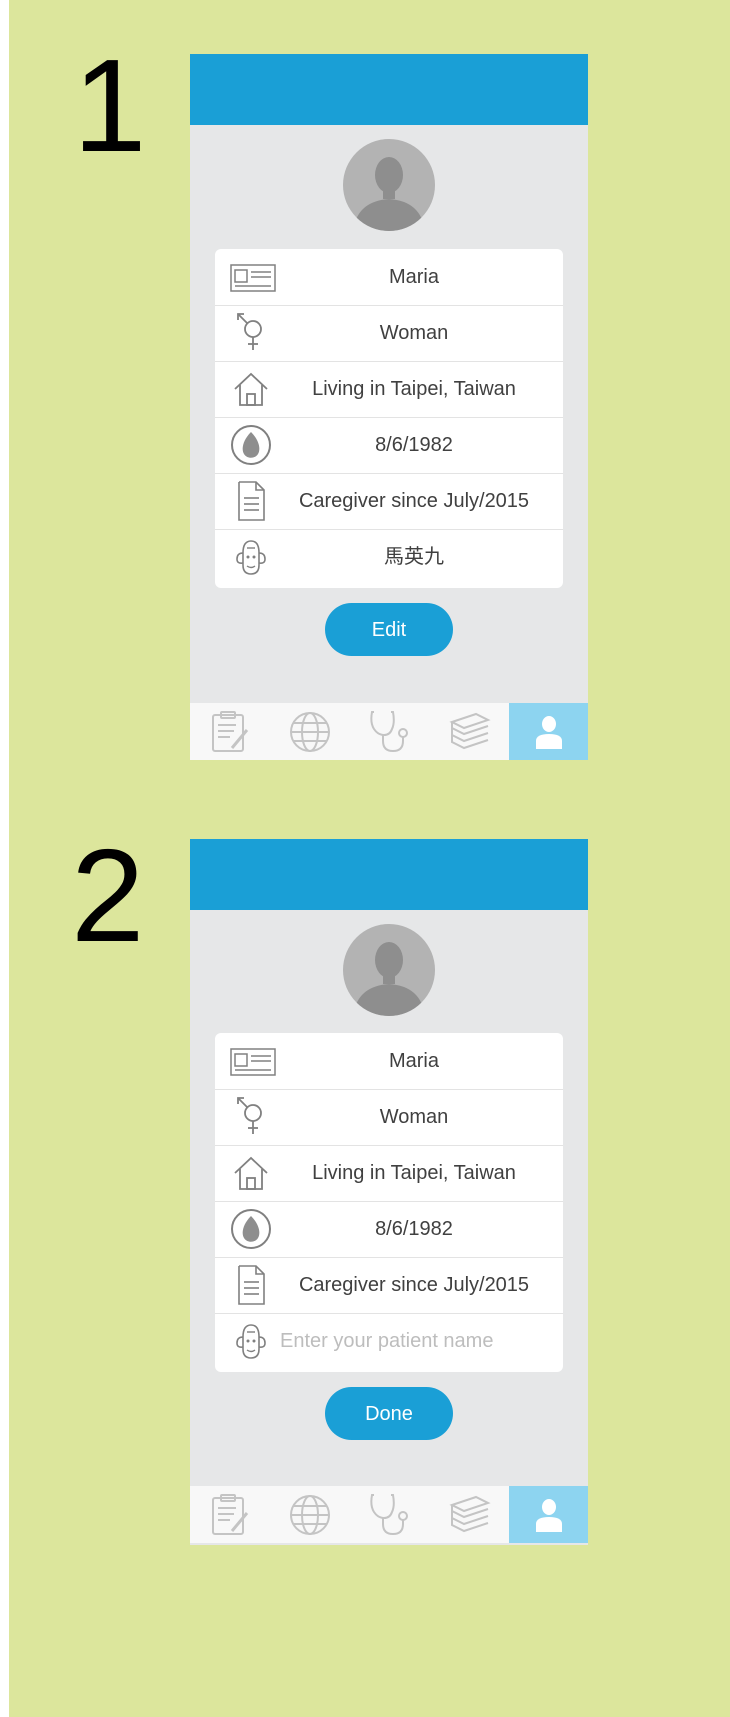 The image size is (730, 1717). I want to click on patient-name-row, so click(389, 1341).